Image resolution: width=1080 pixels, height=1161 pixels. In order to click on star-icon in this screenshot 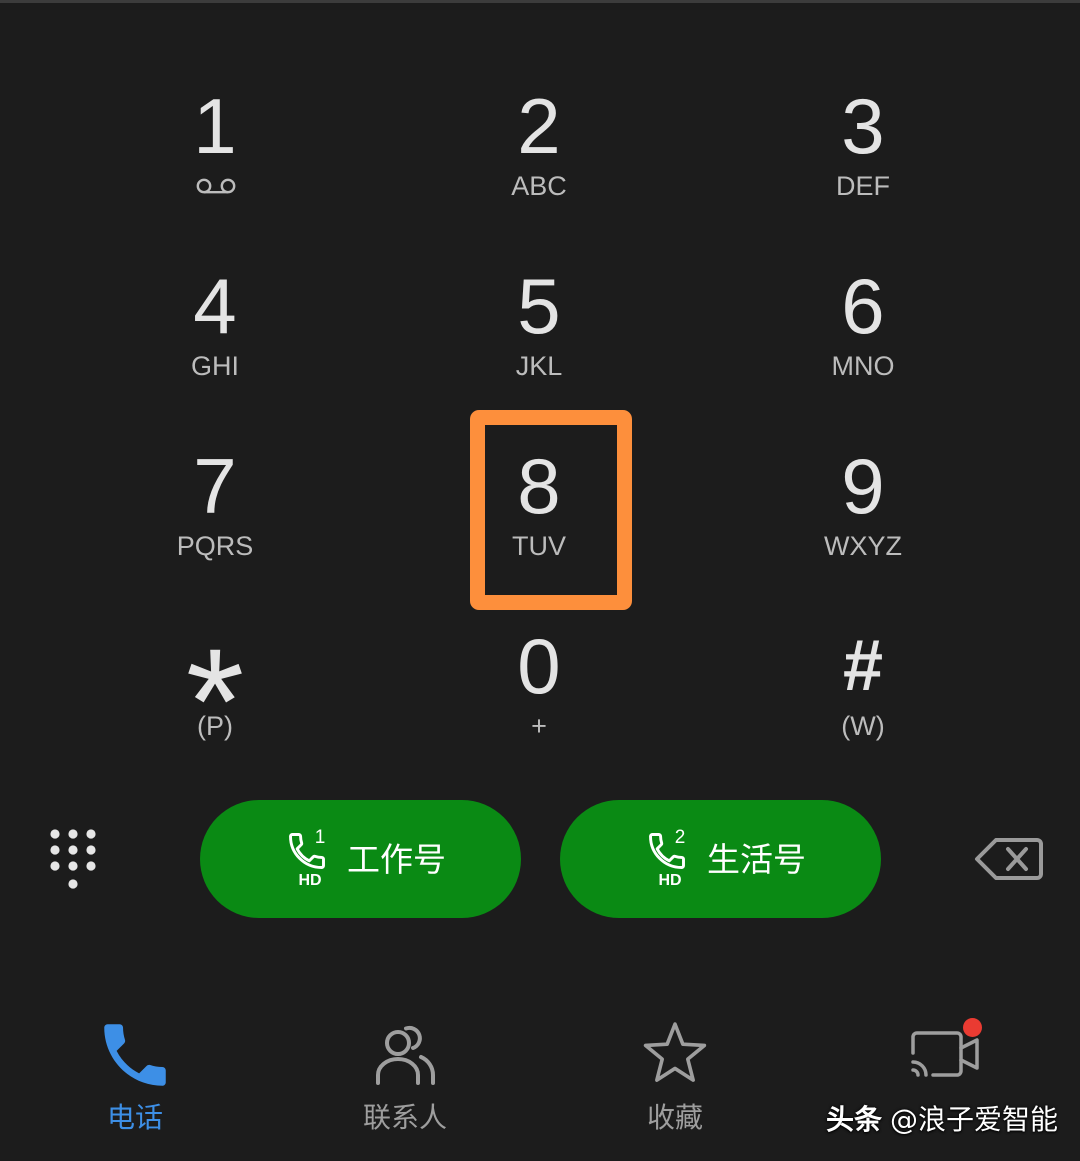, I will do `click(675, 1054)`.